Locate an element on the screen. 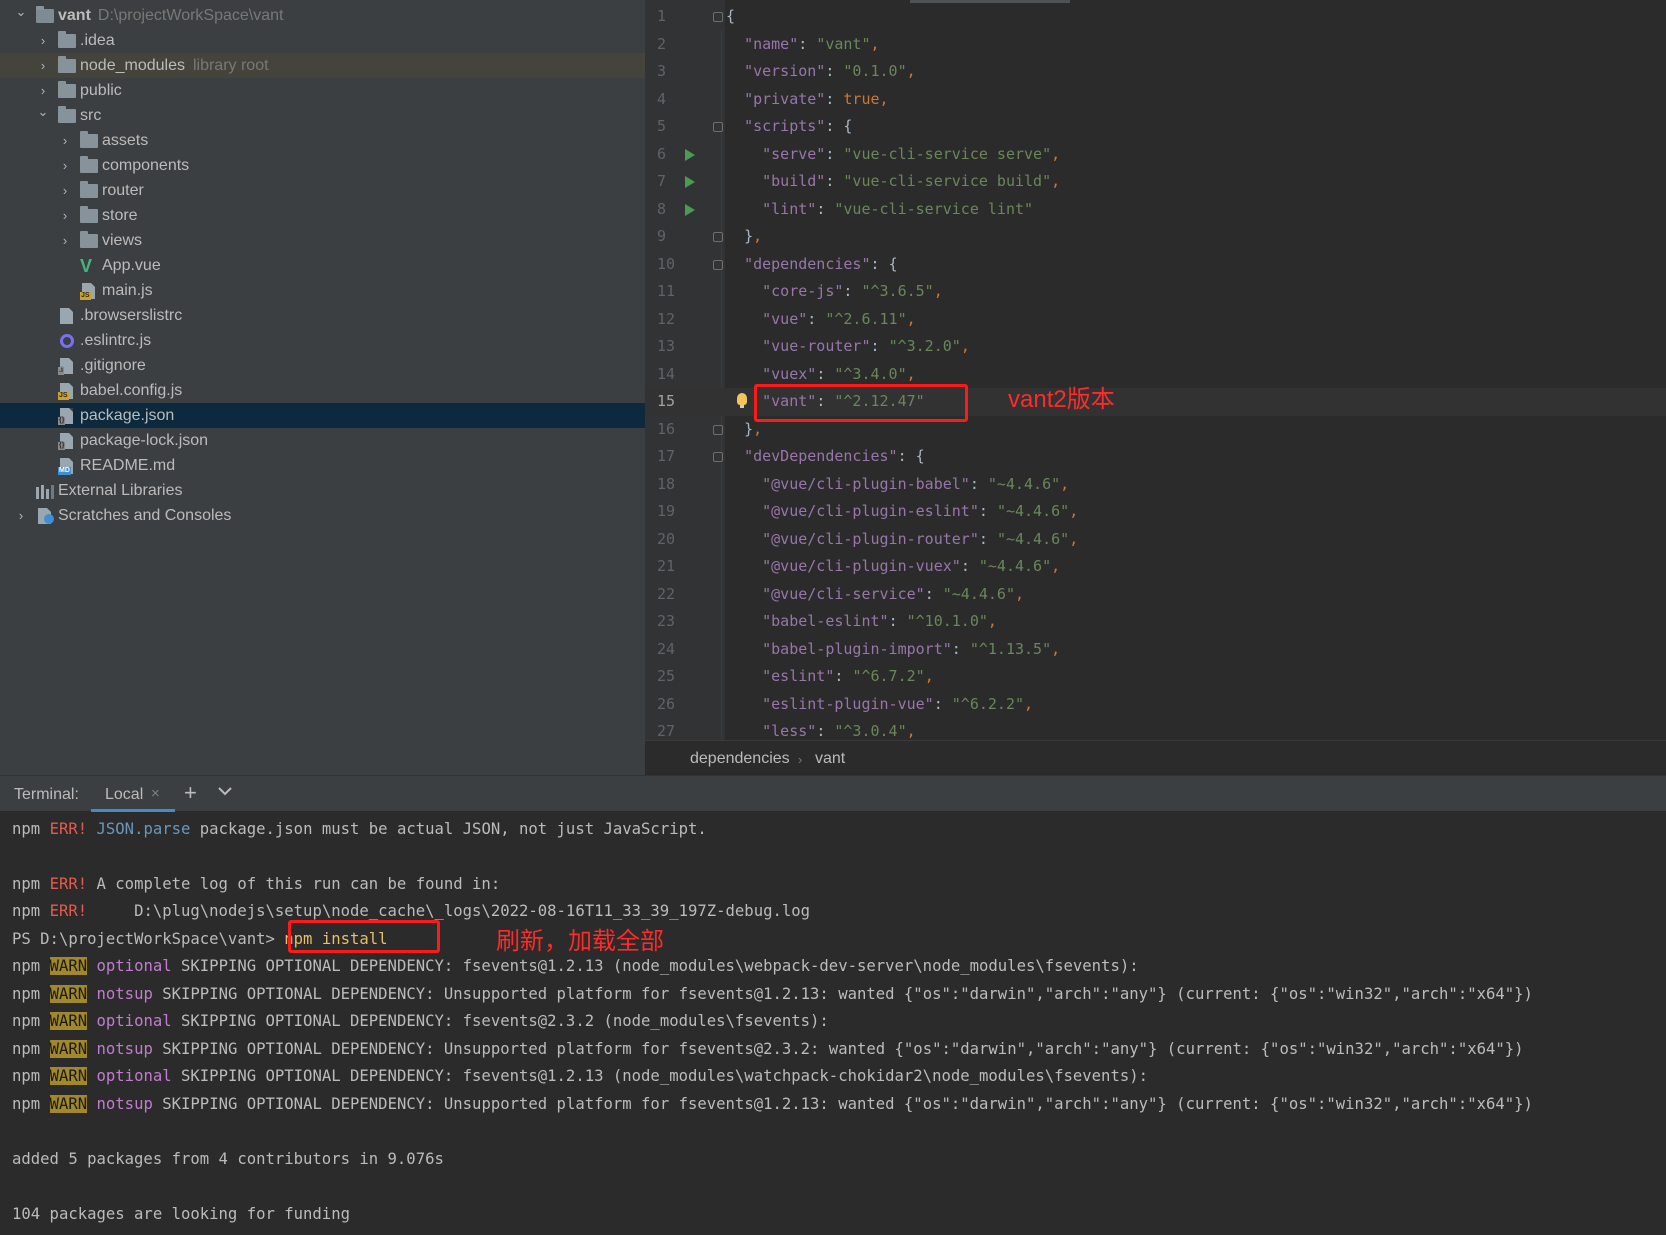  tree-item-scratches-and-consoles: › Scratches and Consoles is located at coordinates (322, 515).